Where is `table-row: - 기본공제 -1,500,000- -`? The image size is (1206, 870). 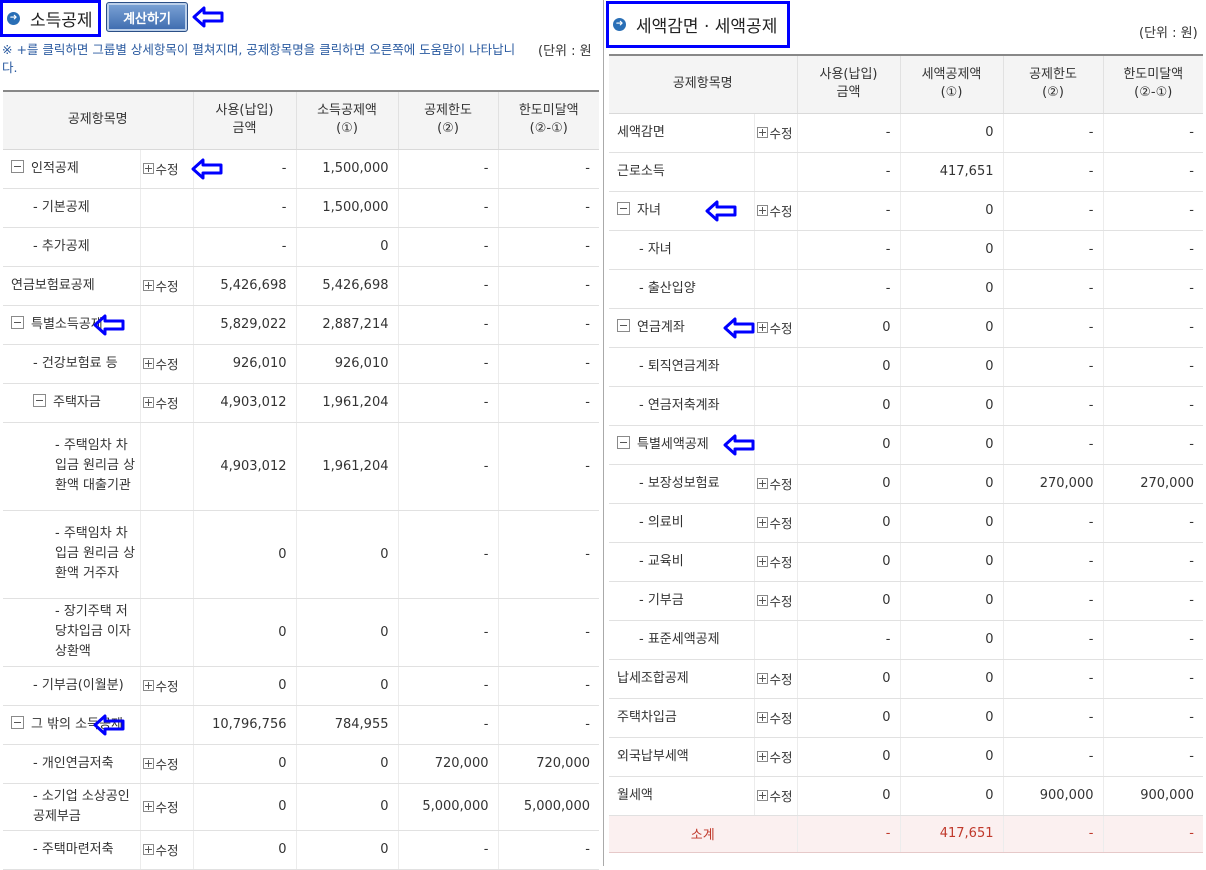
table-row: - 기본공제 -1,500,000- - is located at coordinates (301, 208).